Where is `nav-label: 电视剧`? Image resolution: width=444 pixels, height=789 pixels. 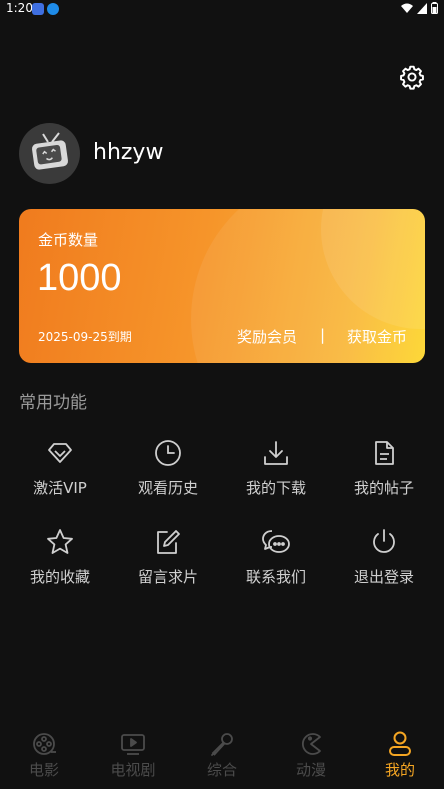 nav-label: 电视剧 is located at coordinates (133, 770).